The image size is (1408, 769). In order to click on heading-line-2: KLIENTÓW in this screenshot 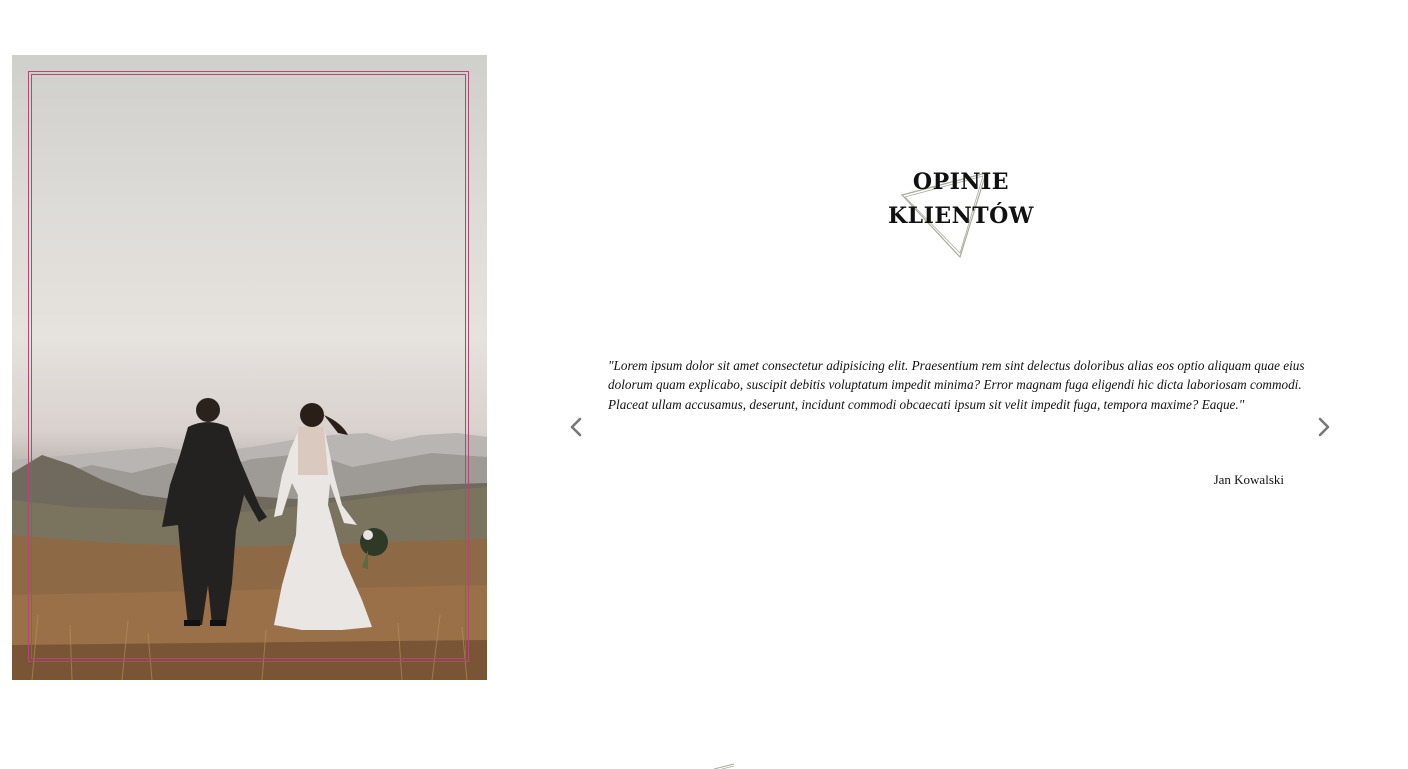, I will do `click(960, 216)`.